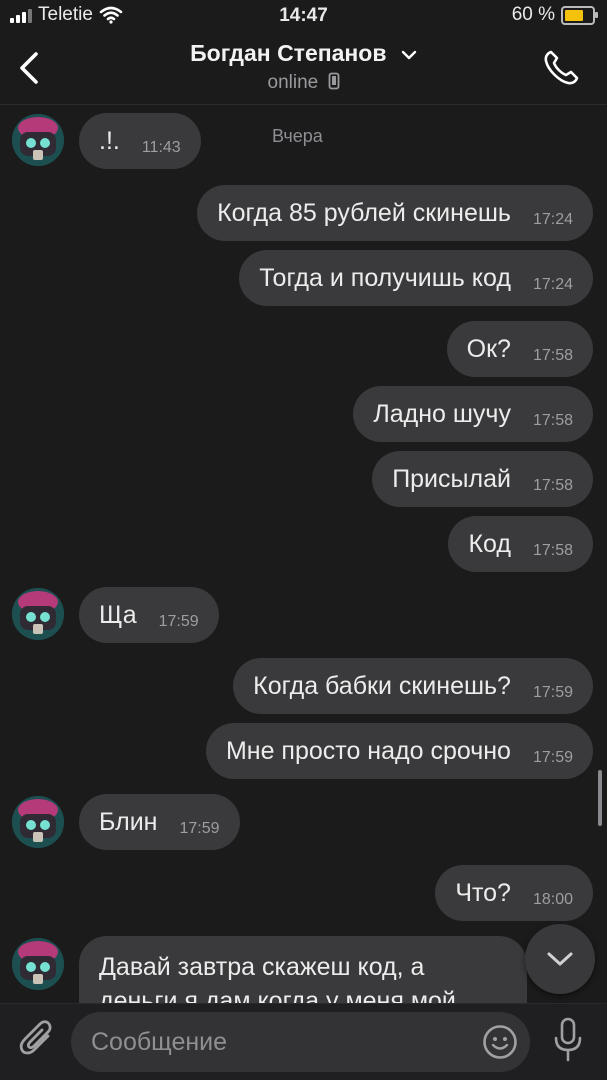  I want to click on presence-status: online, so click(303, 83).